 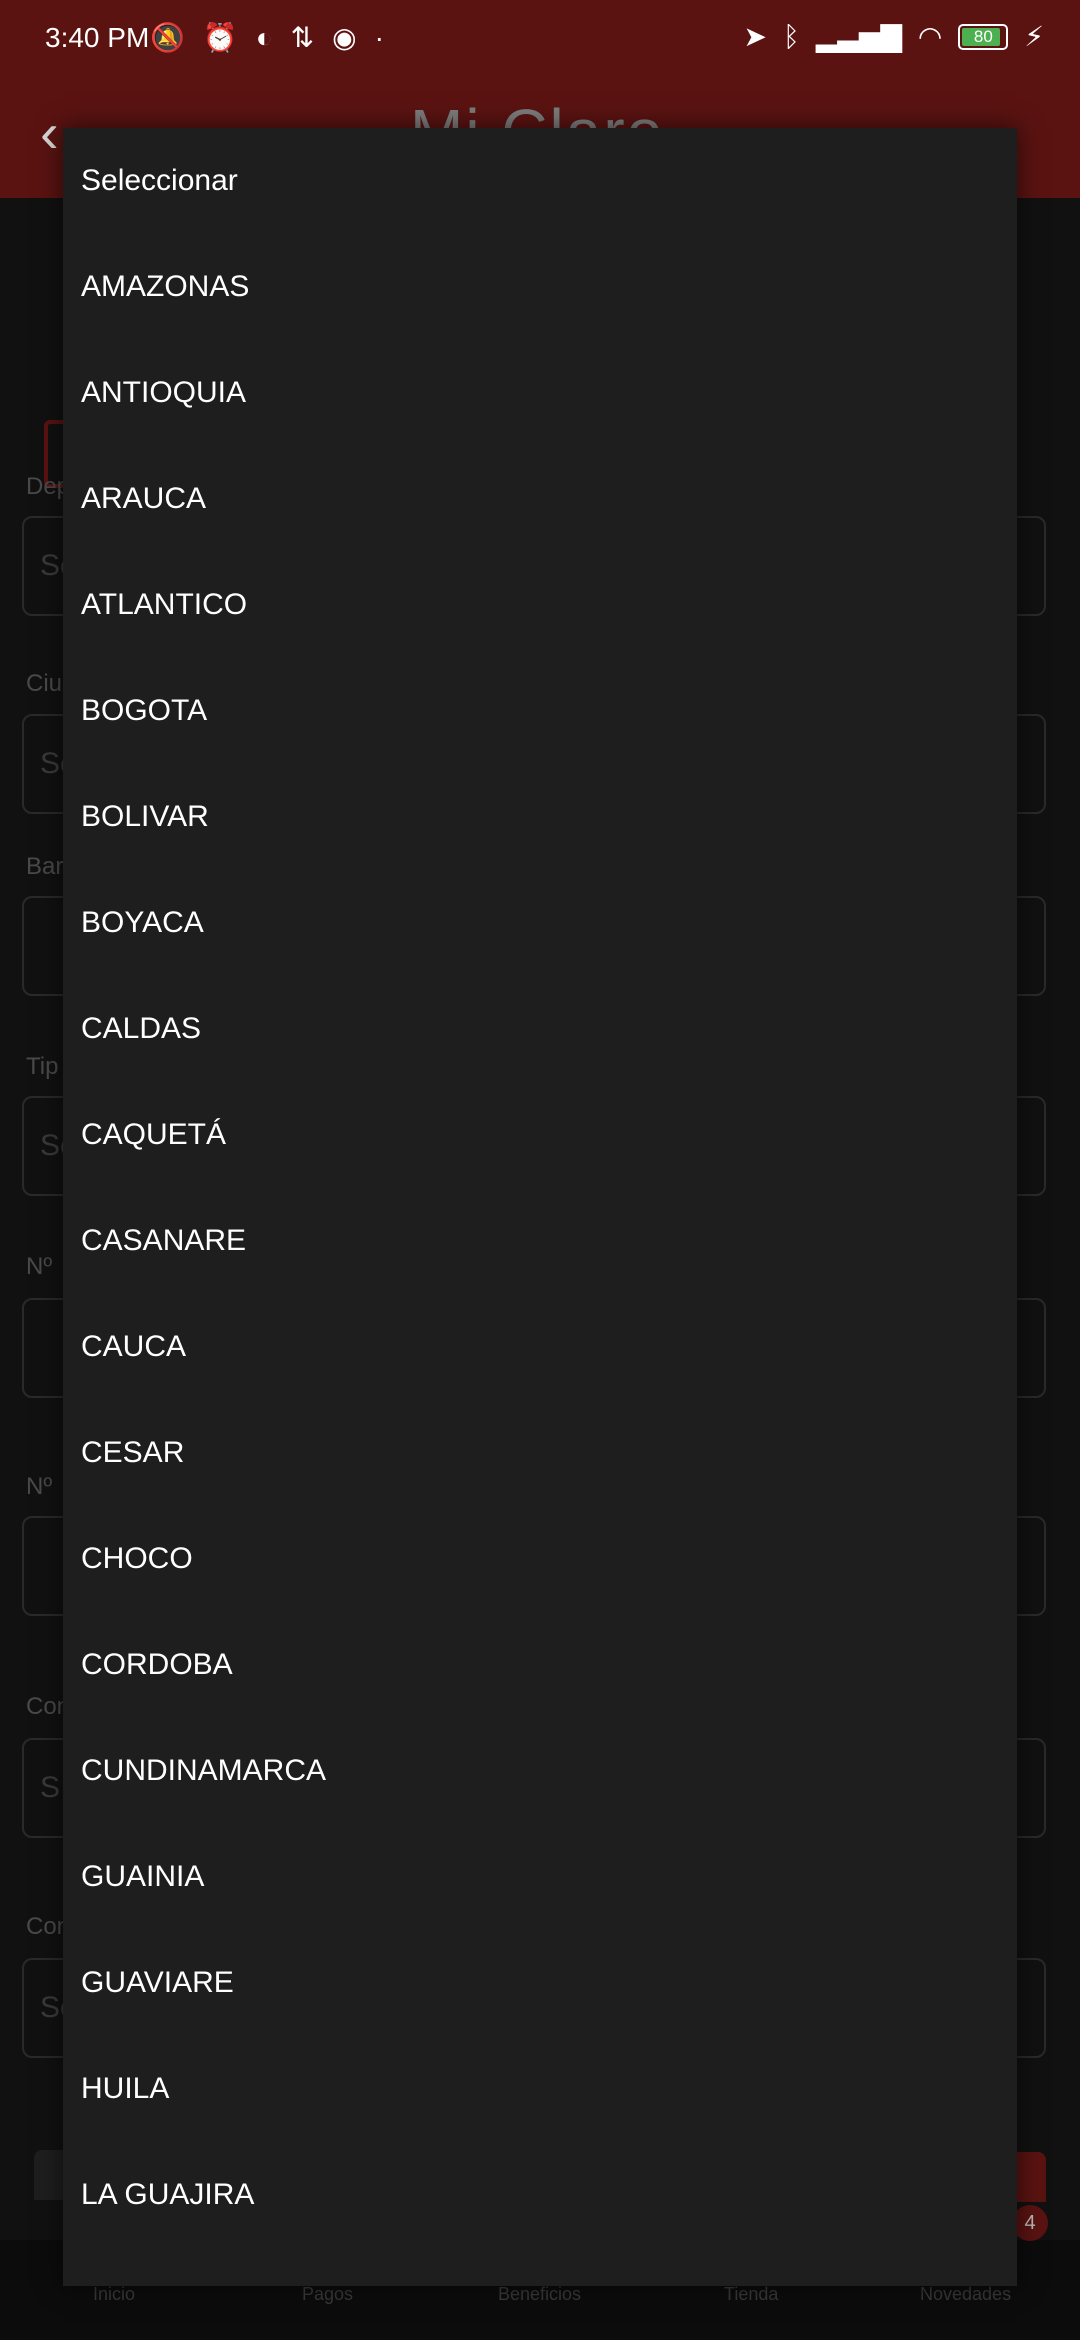 What do you see at coordinates (540, 181) in the screenshot?
I see `option-seleccionar: Seleccionar` at bounding box center [540, 181].